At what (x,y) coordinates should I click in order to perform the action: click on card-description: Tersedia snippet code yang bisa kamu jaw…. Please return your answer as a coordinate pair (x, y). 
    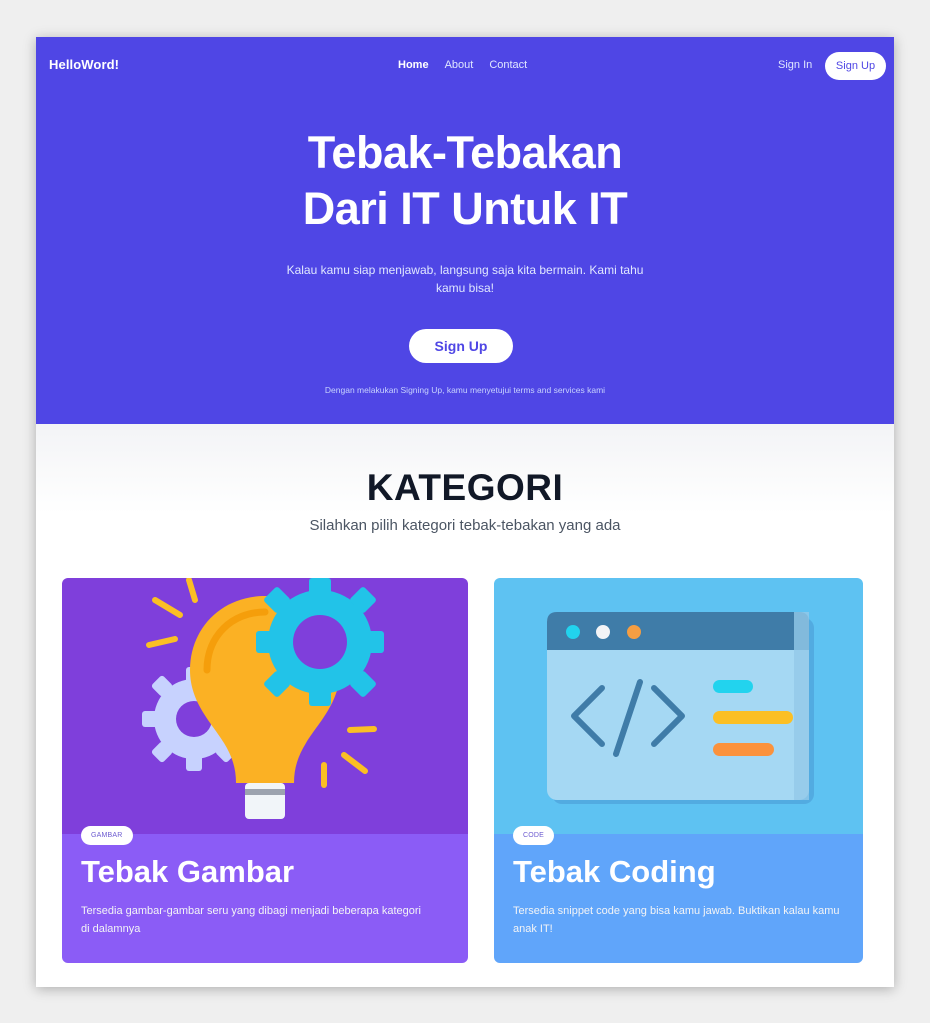
    Looking at the image, I should click on (676, 920).